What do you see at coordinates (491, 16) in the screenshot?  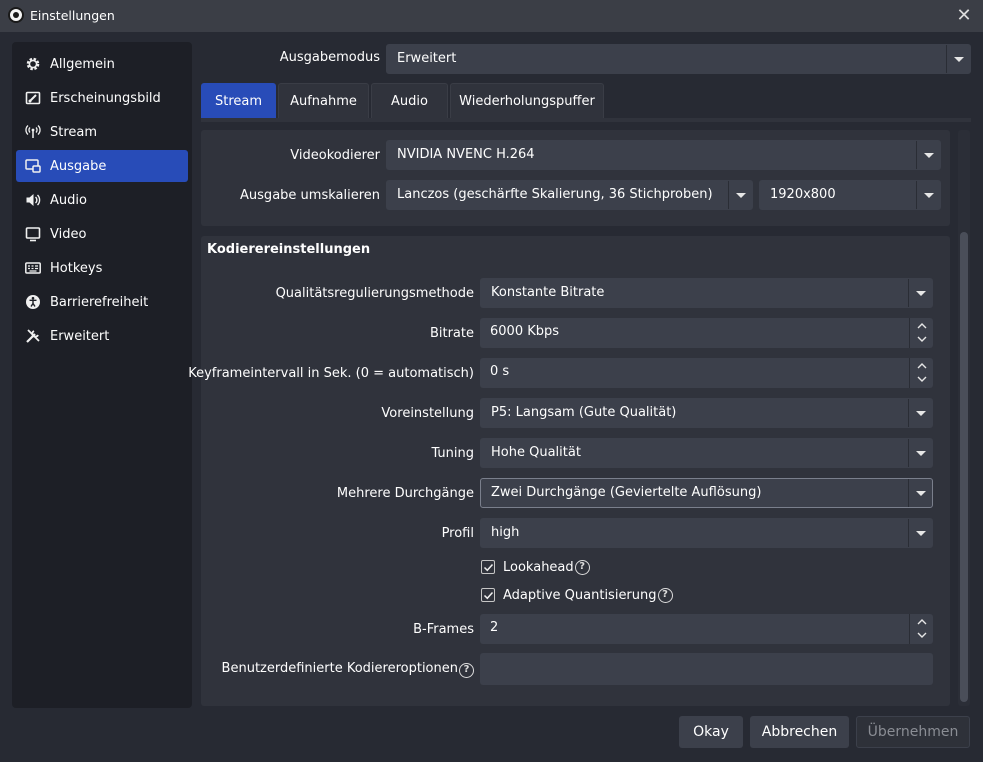 I see `title-bar: Einstellungen ✕` at bounding box center [491, 16].